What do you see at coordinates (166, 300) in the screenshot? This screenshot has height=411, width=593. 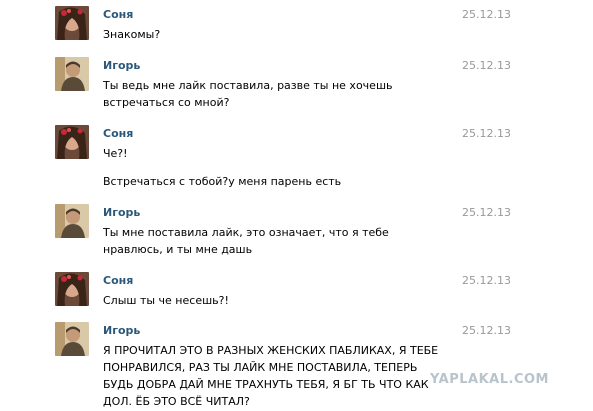 I see `message-text: Слыш ты че несешь?!` at bounding box center [166, 300].